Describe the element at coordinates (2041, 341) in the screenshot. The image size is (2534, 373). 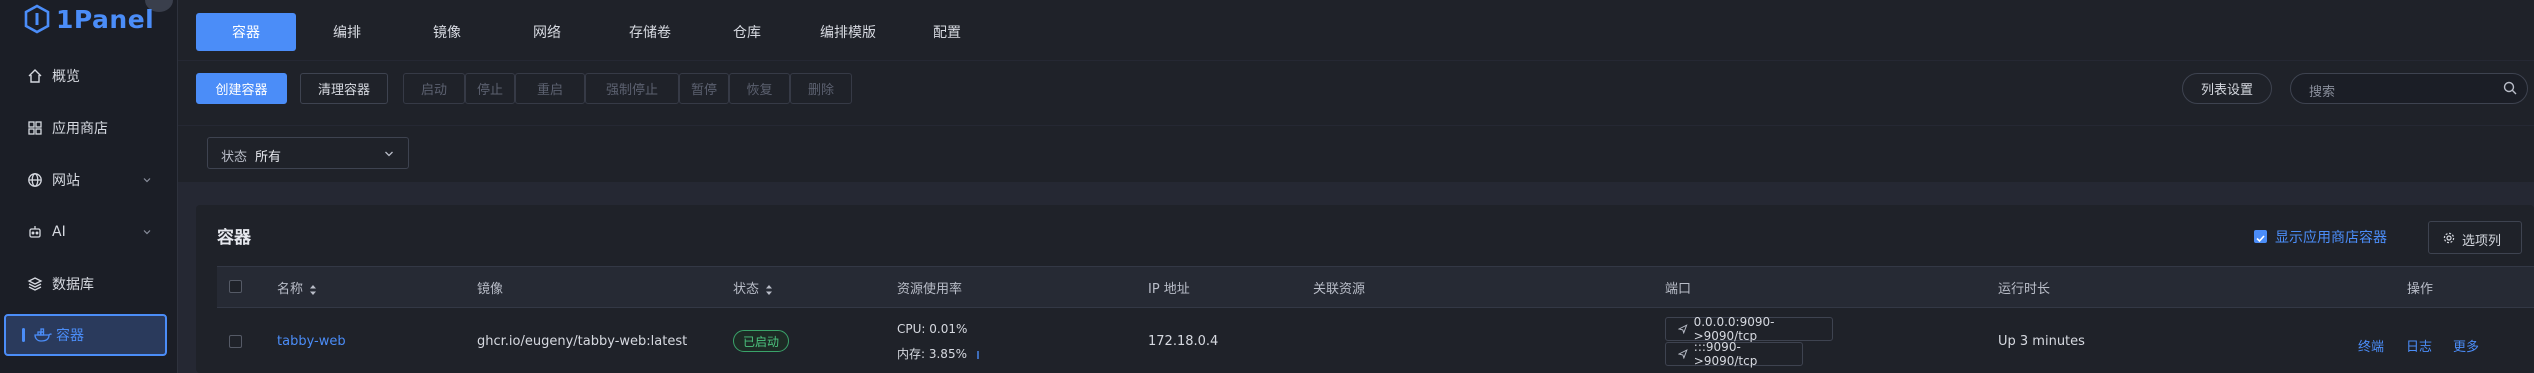
I see `container-uptime: Up 3 minutes` at that location.